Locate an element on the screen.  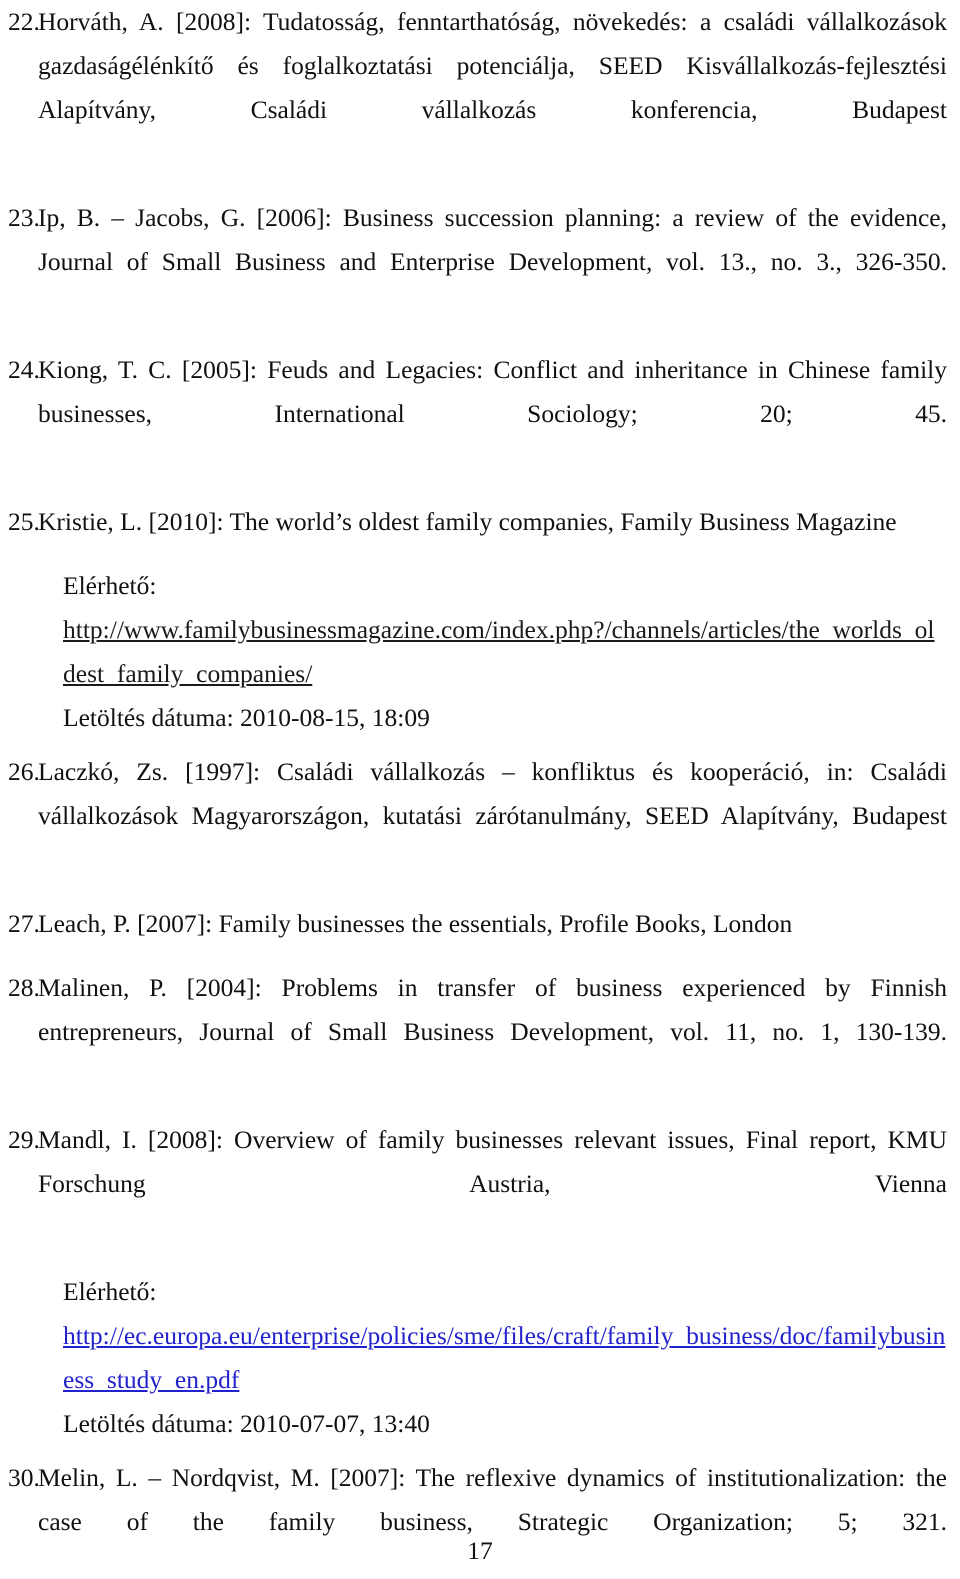
page-number: 17 is located at coordinates (480, 1550).